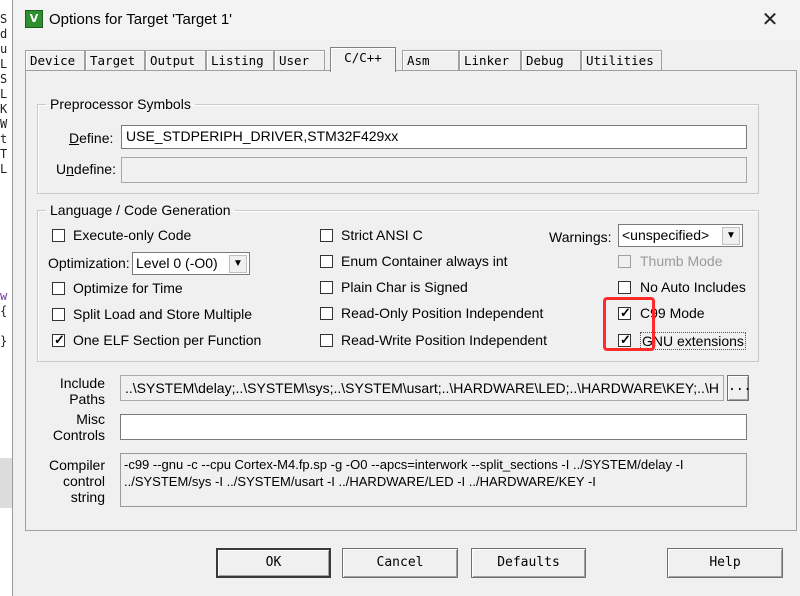  I want to click on tab-utilities: Utilities, so click(621, 60).